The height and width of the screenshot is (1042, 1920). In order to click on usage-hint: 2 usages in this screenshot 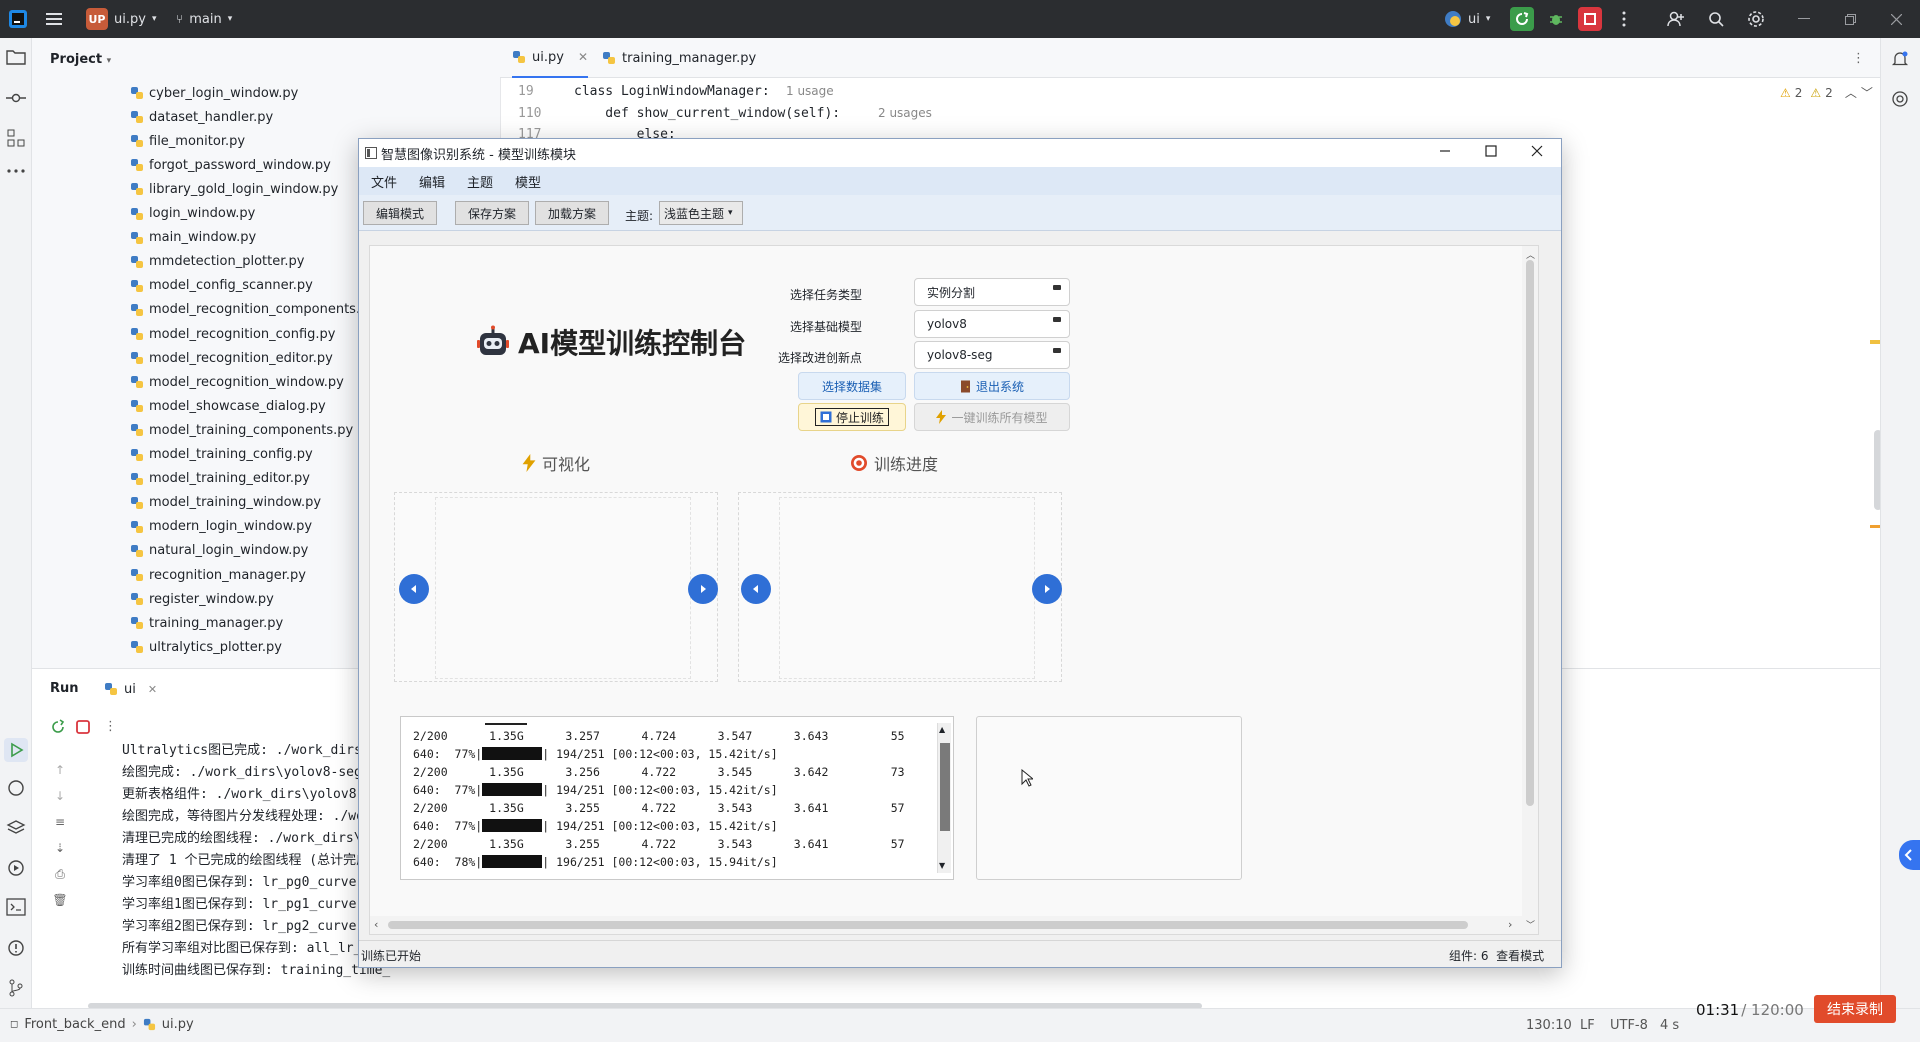, I will do `click(905, 113)`.